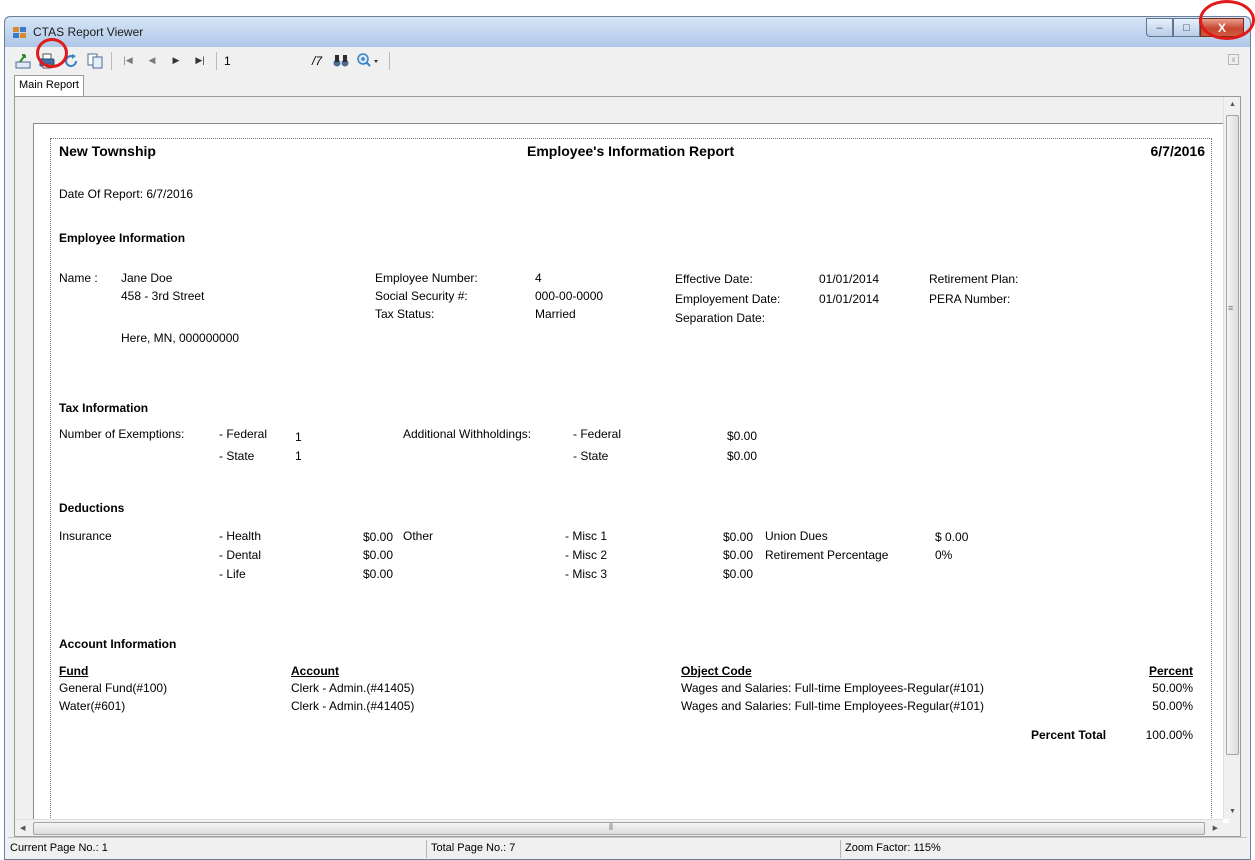 Image resolution: width=1255 pixels, height=860 pixels. I want to click on state-withholding-label: - State, so click(591, 456).